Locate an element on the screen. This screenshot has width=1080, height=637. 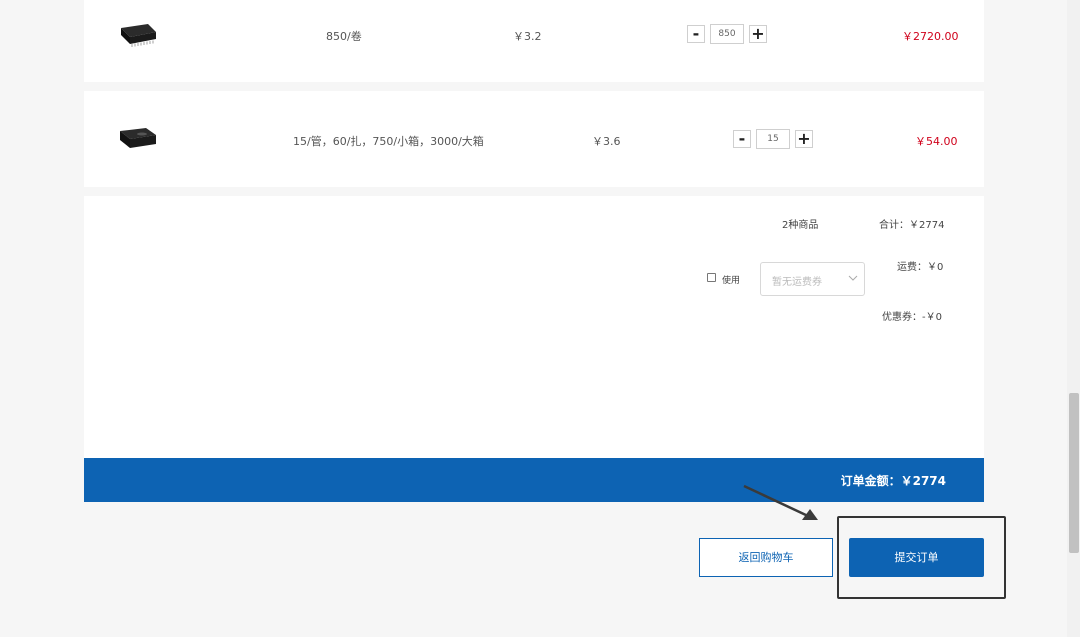
unit-price: ￥3.6 is located at coordinates (606, 141).